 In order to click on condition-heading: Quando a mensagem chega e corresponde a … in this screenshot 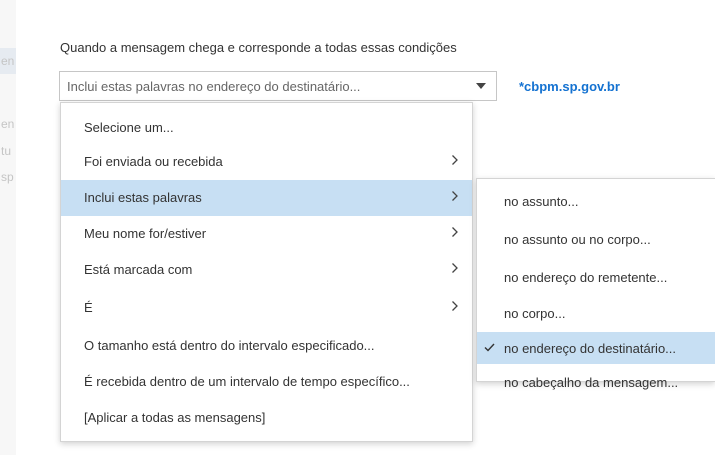, I will do `click(258, 47)`.